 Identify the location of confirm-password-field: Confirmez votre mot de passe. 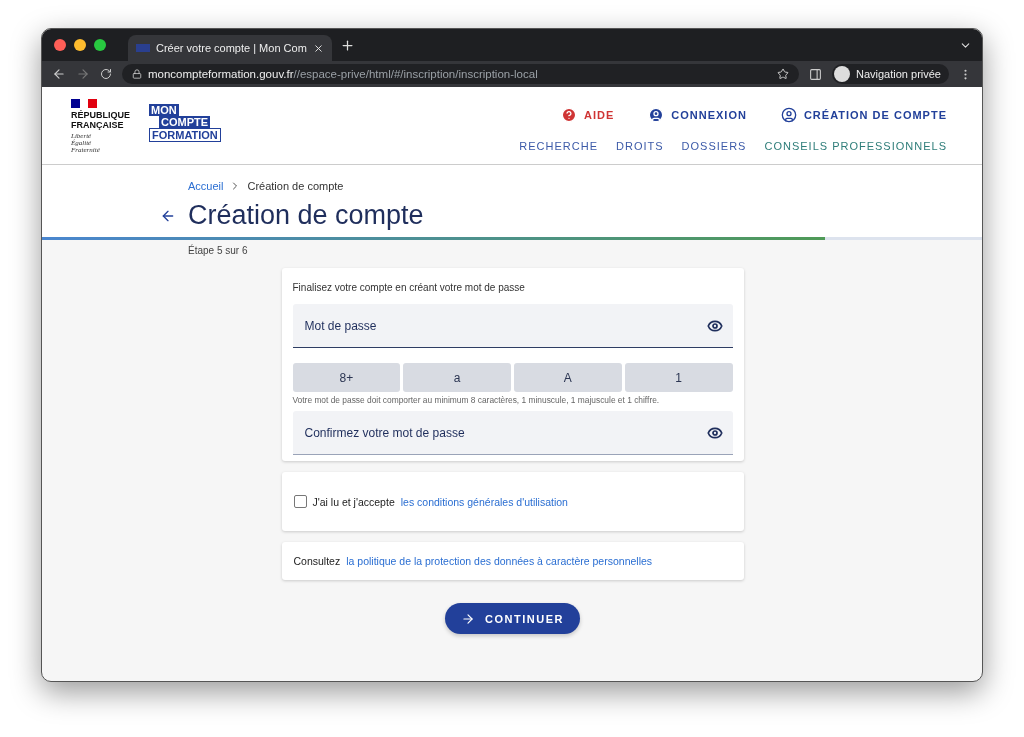
(512, 433).